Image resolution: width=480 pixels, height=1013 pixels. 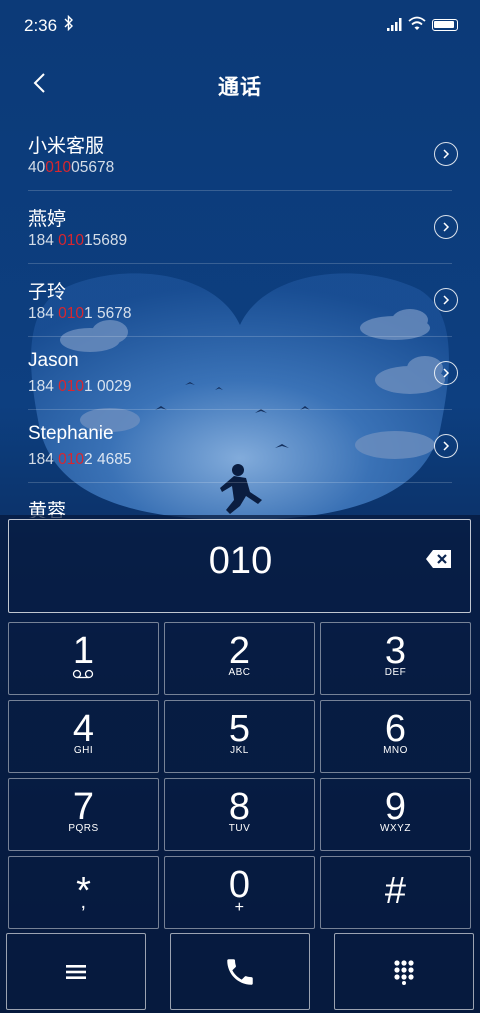 What do you see at coordinates (395, 658) in the screenshot?
I see `key-3: 3 DEF` at bounding box center [395, 658].